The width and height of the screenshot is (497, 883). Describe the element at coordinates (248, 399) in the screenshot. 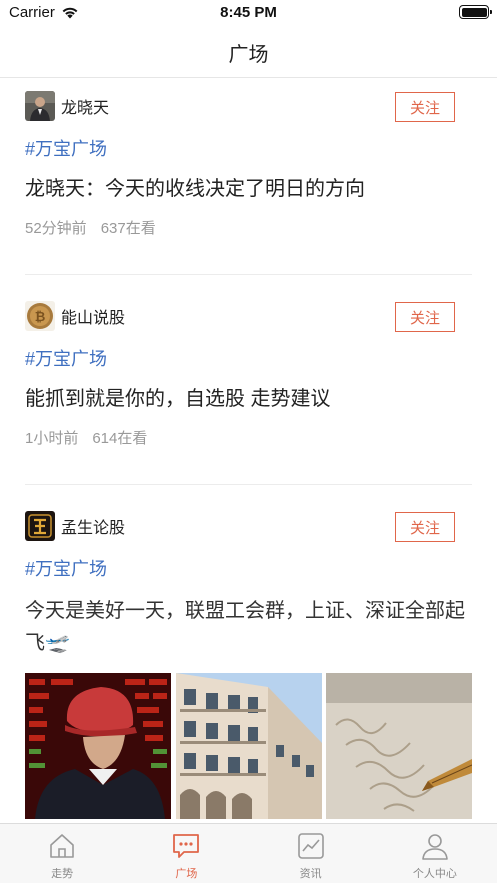

I see `post-title: 能抓到就是你的，自选股 走势建议` at that location.